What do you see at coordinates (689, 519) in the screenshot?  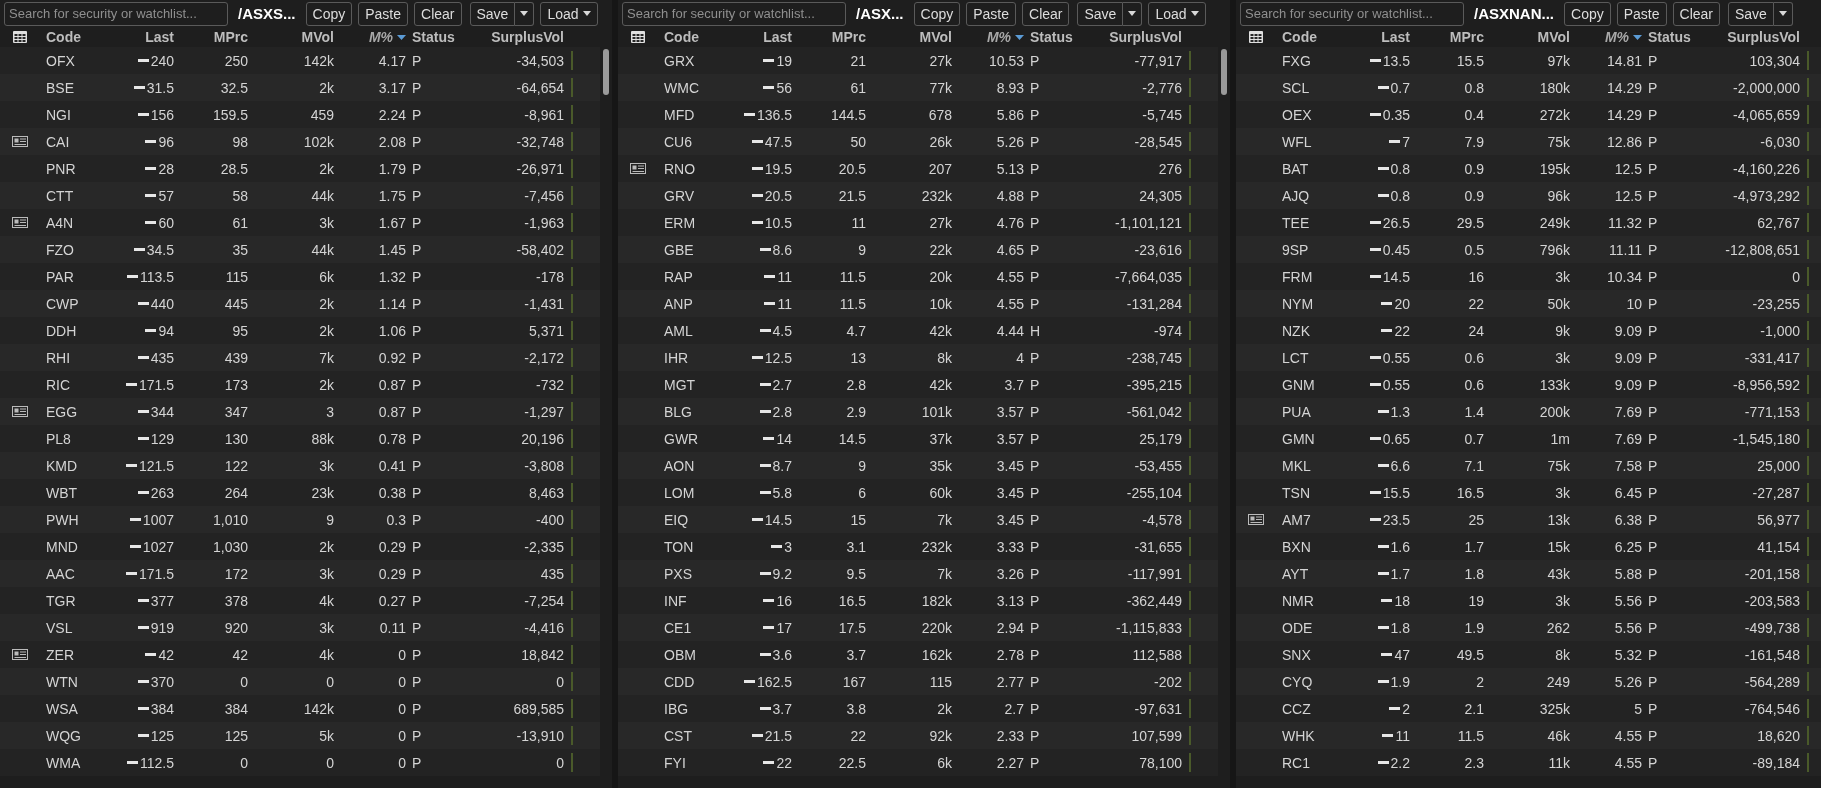 I see `security-code: EIQ` at bounding box center [689, 519].